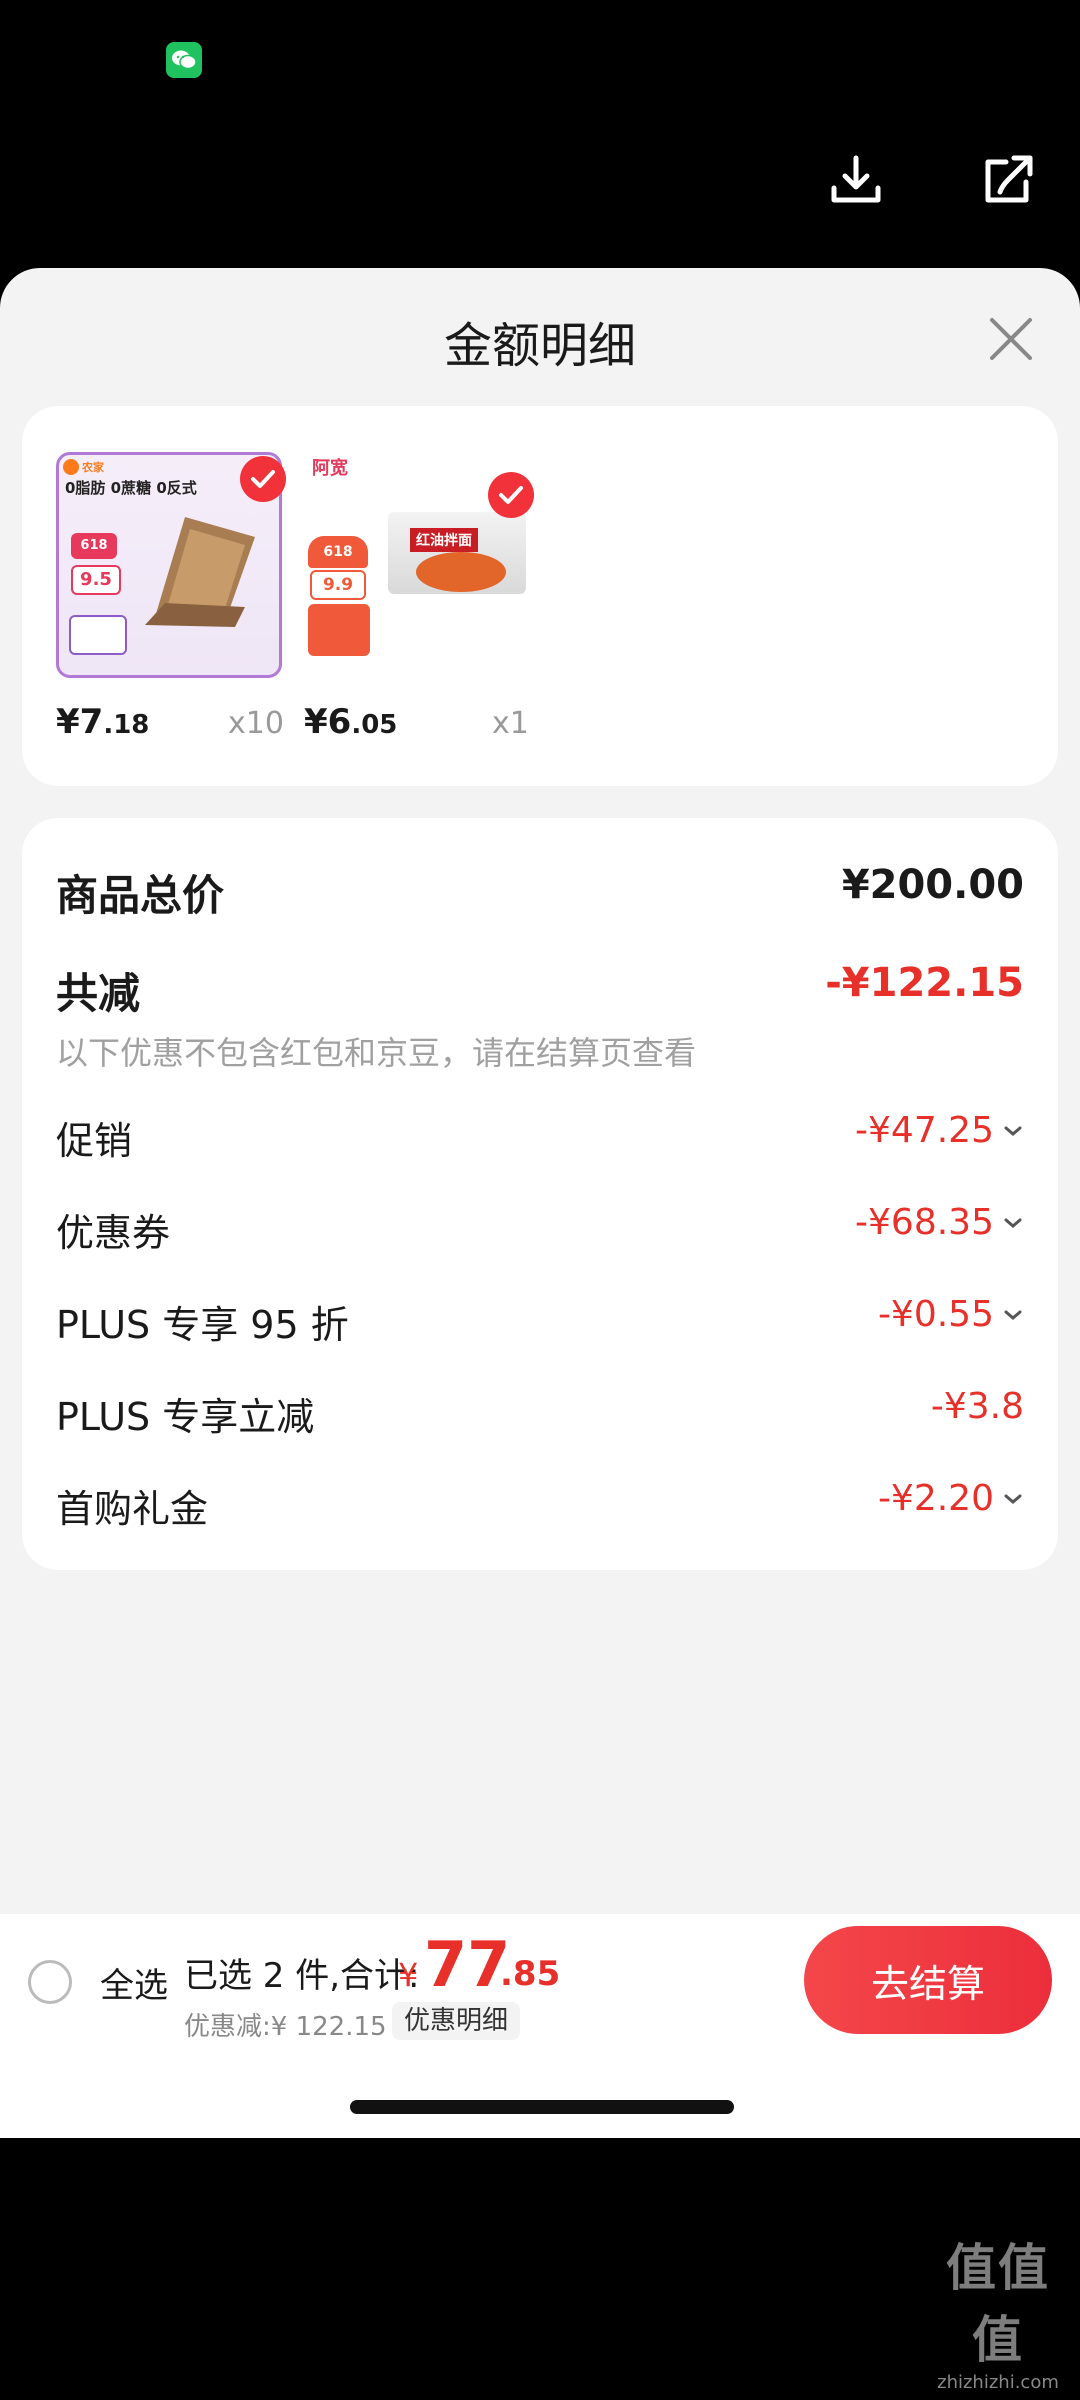 The image size is (1080, 2400). What do you see at coordinates (131, 488) in the screenshot?
I see `product-tag: 0脂肪 0蔗糖 0反式` at bounding box center [131, 488].